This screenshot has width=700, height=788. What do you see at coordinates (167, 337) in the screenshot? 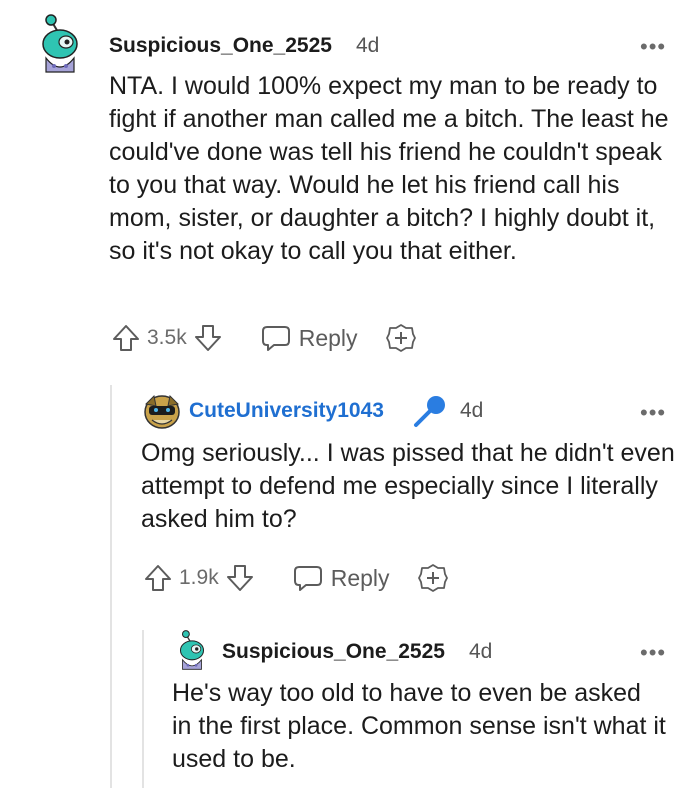
I see `vote-count: 3.5k` at bounding box center [167, 337].